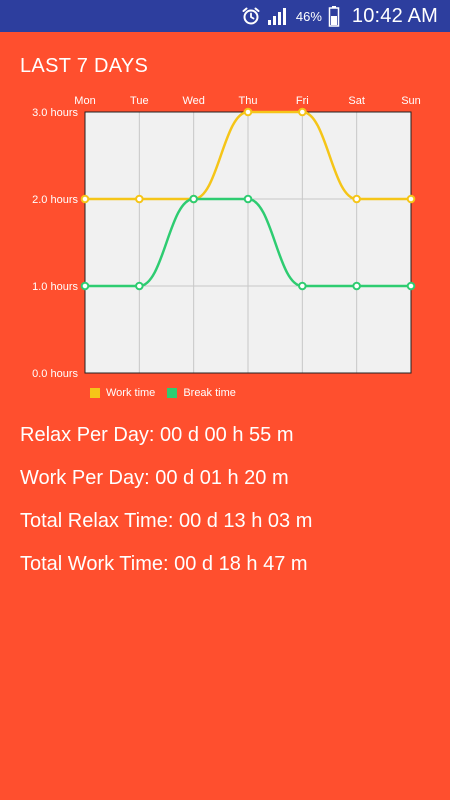 The width and height of the screenshot is (450, 800). I want to click on relax-per-day: Relax Per Day: 00 d 00 h 55 m, so click(157, 435).